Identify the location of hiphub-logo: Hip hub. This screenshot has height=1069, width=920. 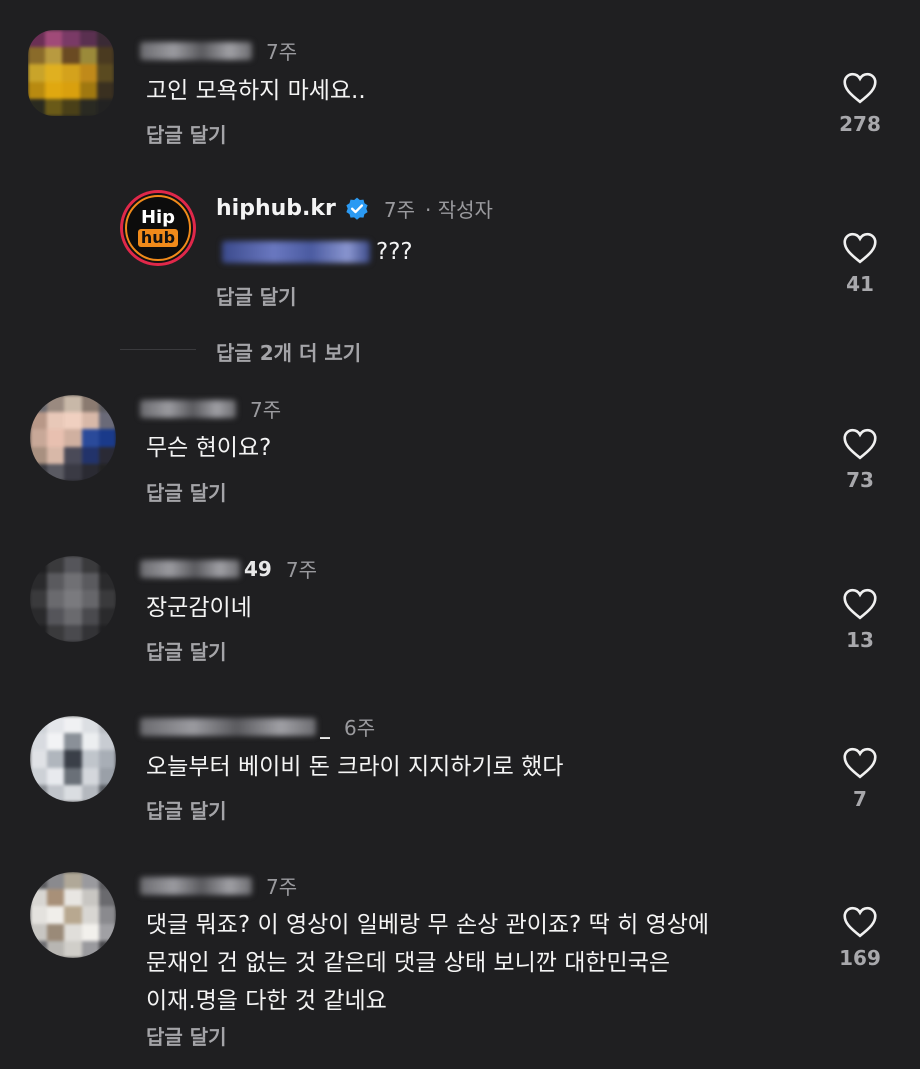
(158, 228).